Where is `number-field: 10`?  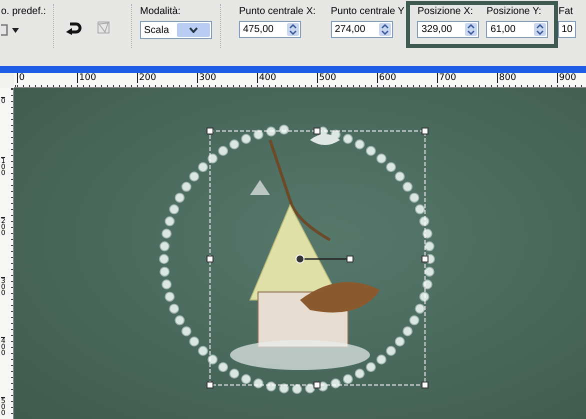
number-field: 10 is located at coordinates (567, 29).